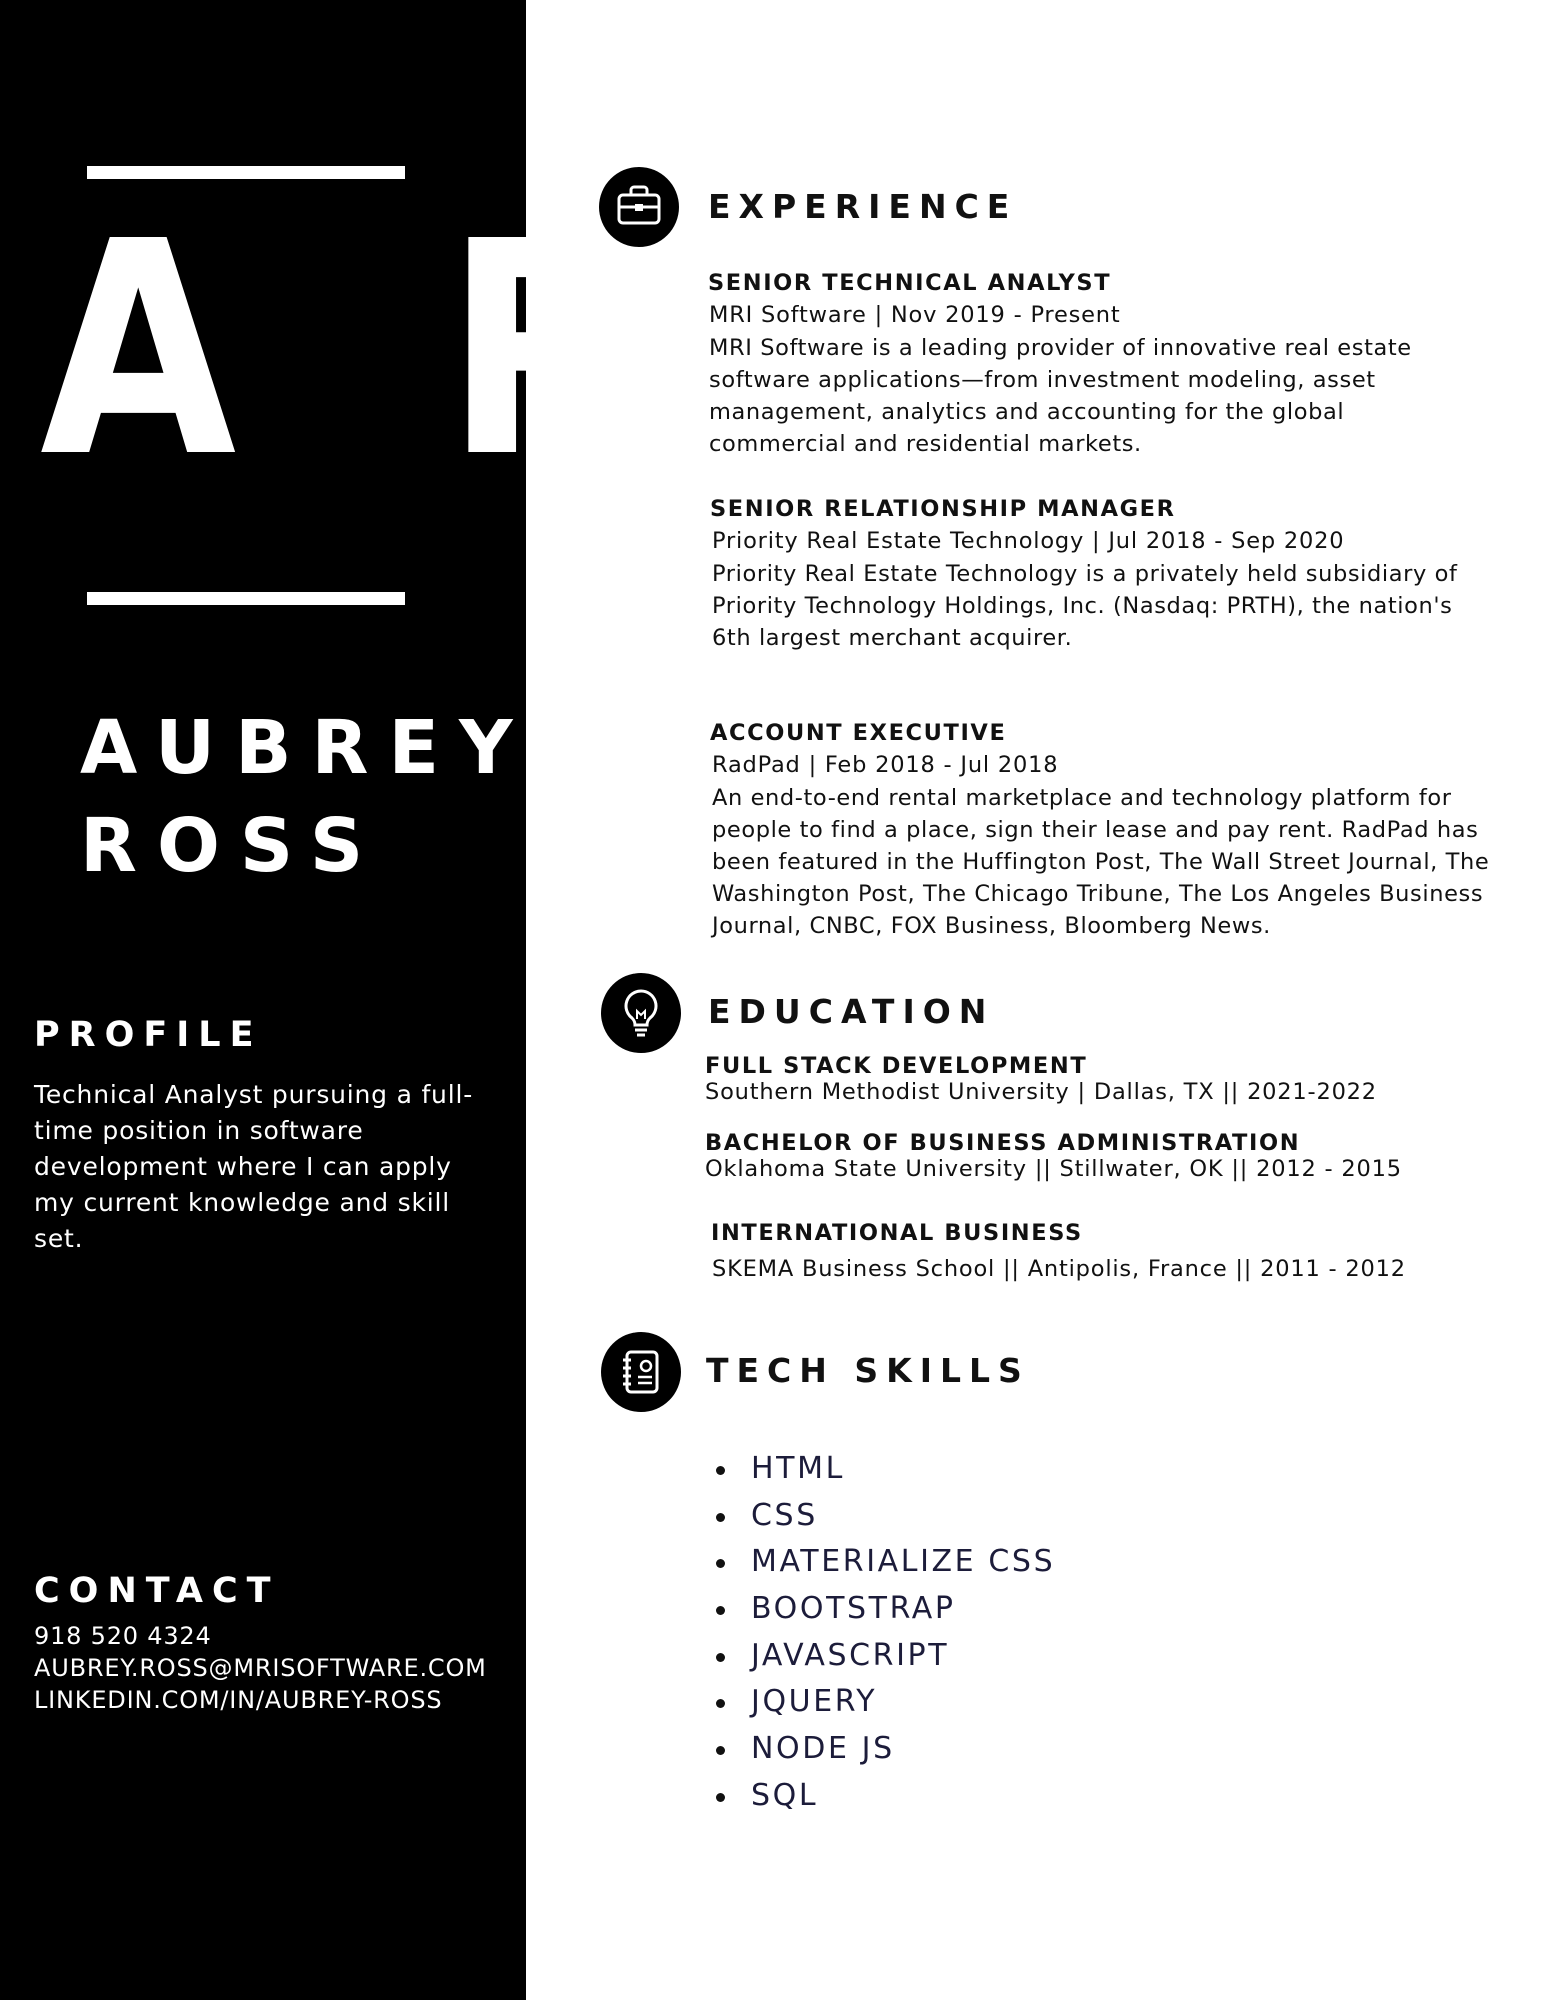  What do you see at coordinates (641, 1013) in the screenshot?
I see `lightbulb-icon` at bounding box center [641, 1013].